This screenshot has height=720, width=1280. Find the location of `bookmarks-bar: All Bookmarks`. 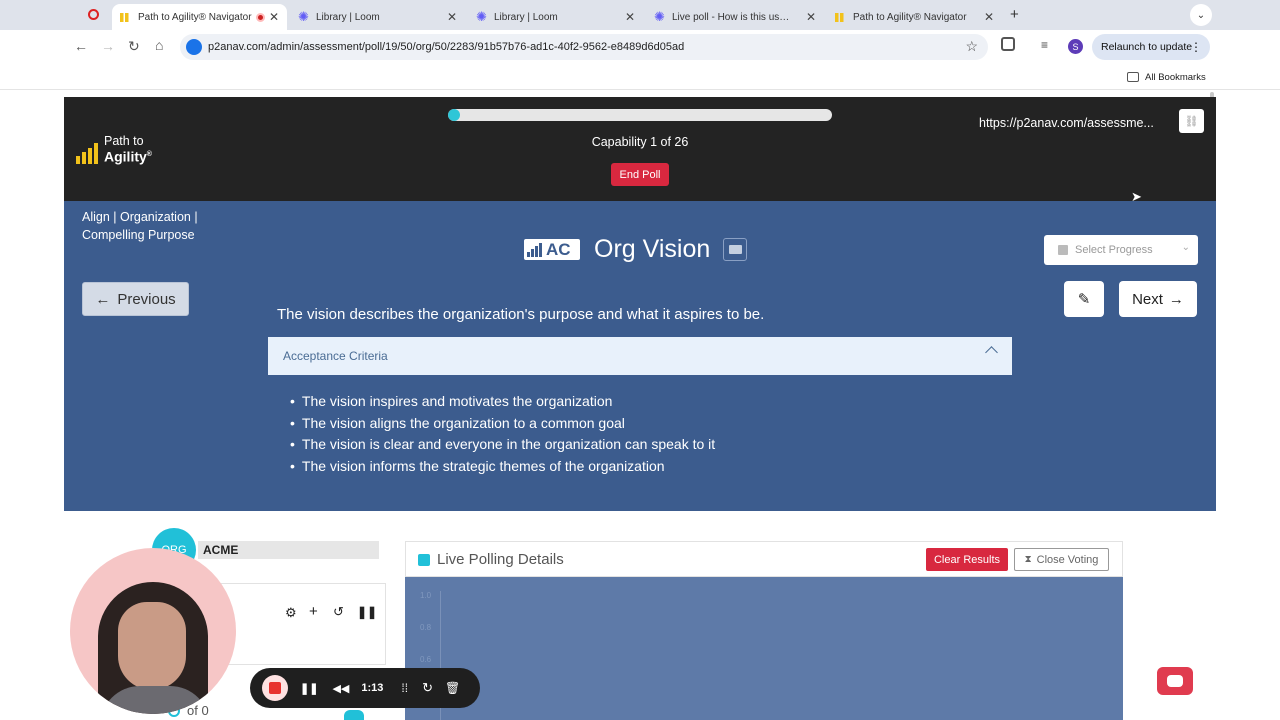

bookmarks-bar: All Bookmarks is located at coordinates (640, 77).